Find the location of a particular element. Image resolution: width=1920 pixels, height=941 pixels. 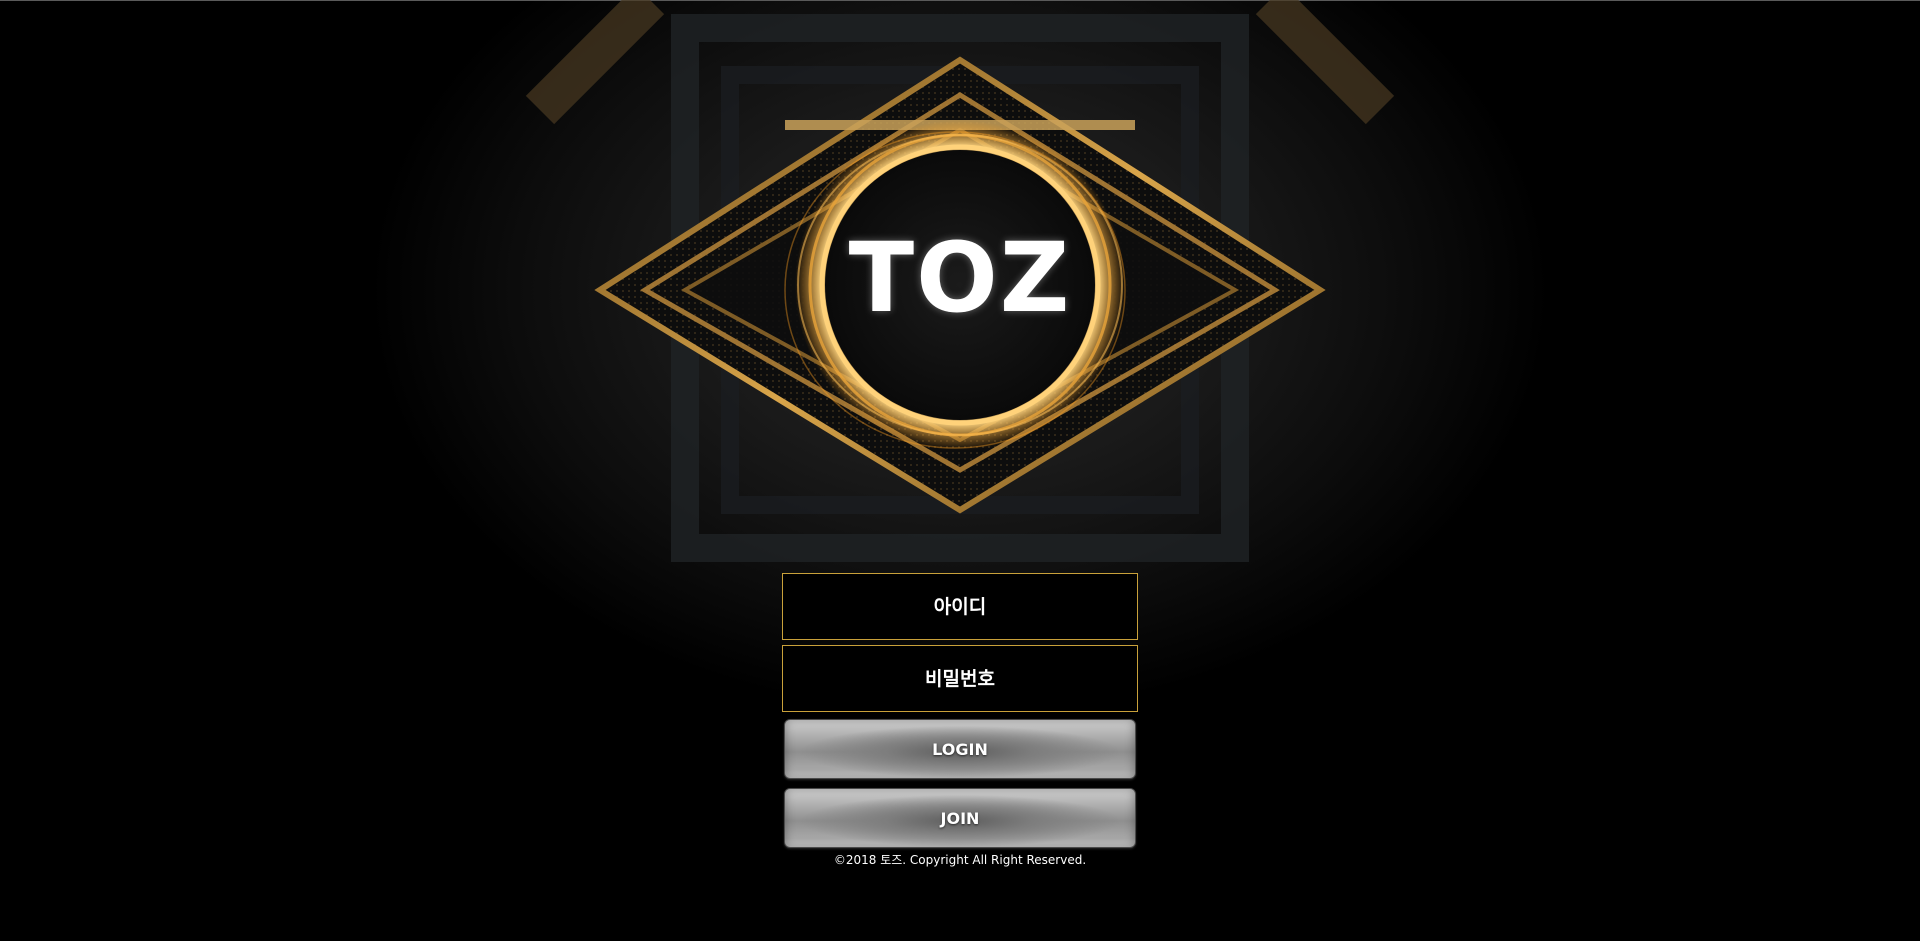

password-input is located at coordinates (960, 678).